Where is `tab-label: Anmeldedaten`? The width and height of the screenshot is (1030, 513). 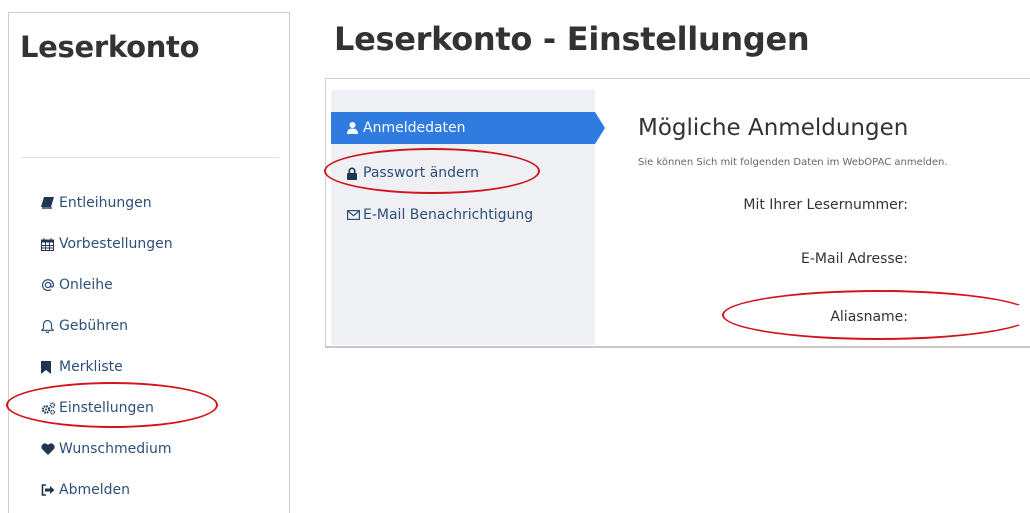 tab-label: Anmeldedaten is located at coordinates (414, 128).